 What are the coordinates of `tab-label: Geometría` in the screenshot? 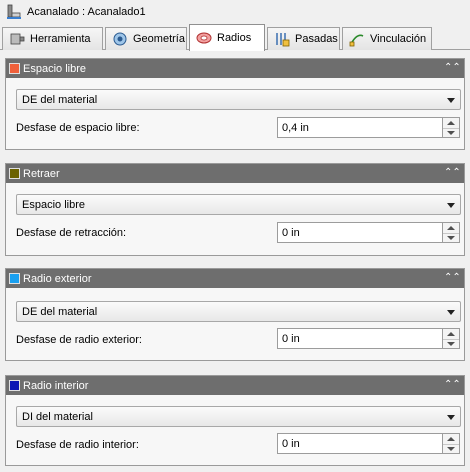 It's located at (159, 39).